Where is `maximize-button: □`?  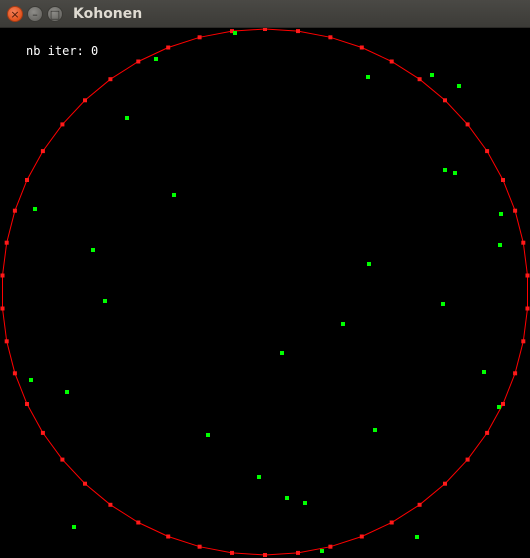 maximize-button: □ is located at coordinates (55, 14).